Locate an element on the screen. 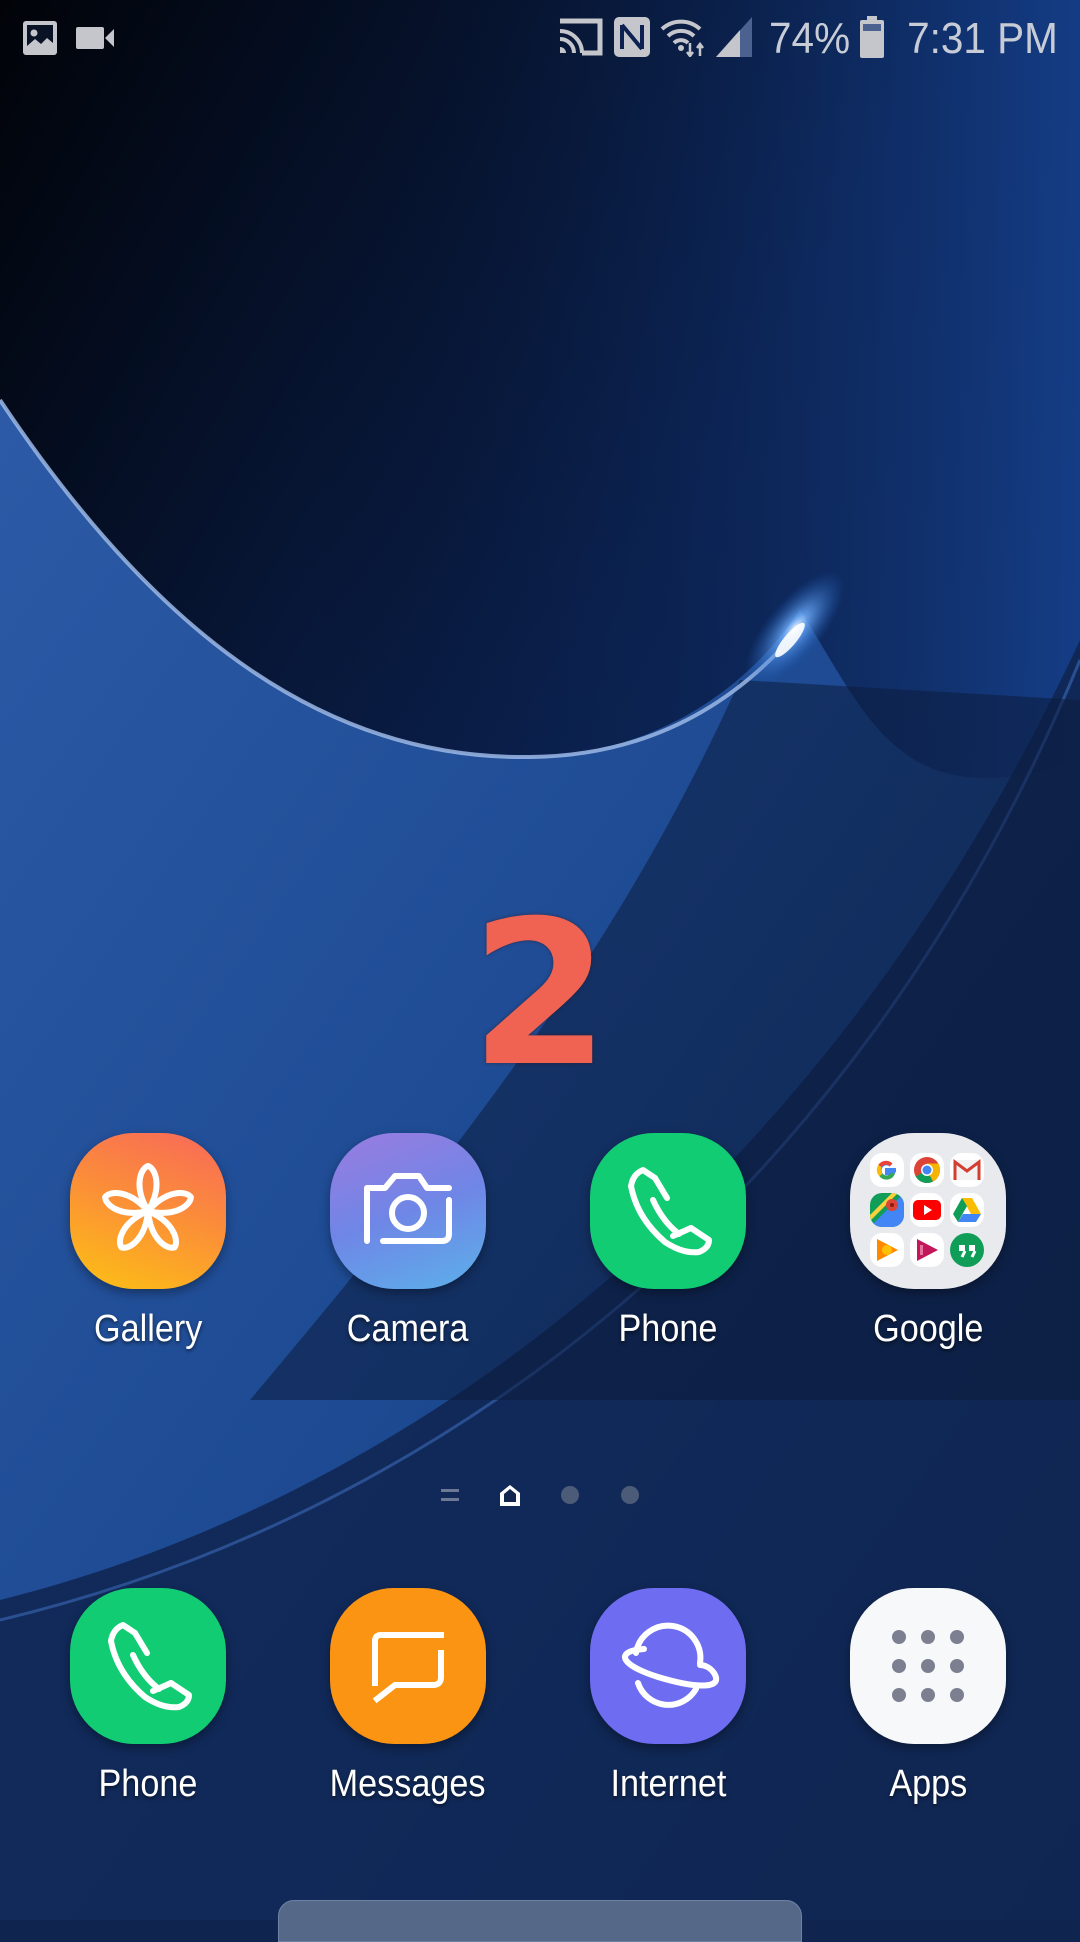 This screenshot has width=1080, height=1942. clock: 7:31 PM is located at coordinates (982, 38).